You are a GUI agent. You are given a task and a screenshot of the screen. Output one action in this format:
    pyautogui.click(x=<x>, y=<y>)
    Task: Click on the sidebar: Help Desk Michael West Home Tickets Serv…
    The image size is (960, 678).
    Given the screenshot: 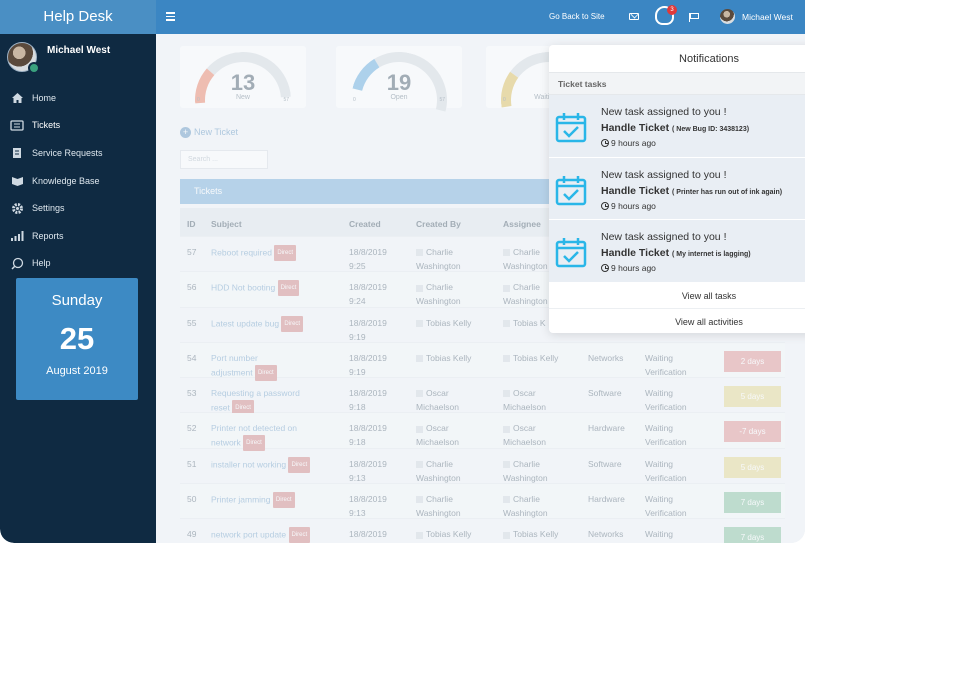 What is the action you would take?
    pyautogui.click(x=78, y=271)
    